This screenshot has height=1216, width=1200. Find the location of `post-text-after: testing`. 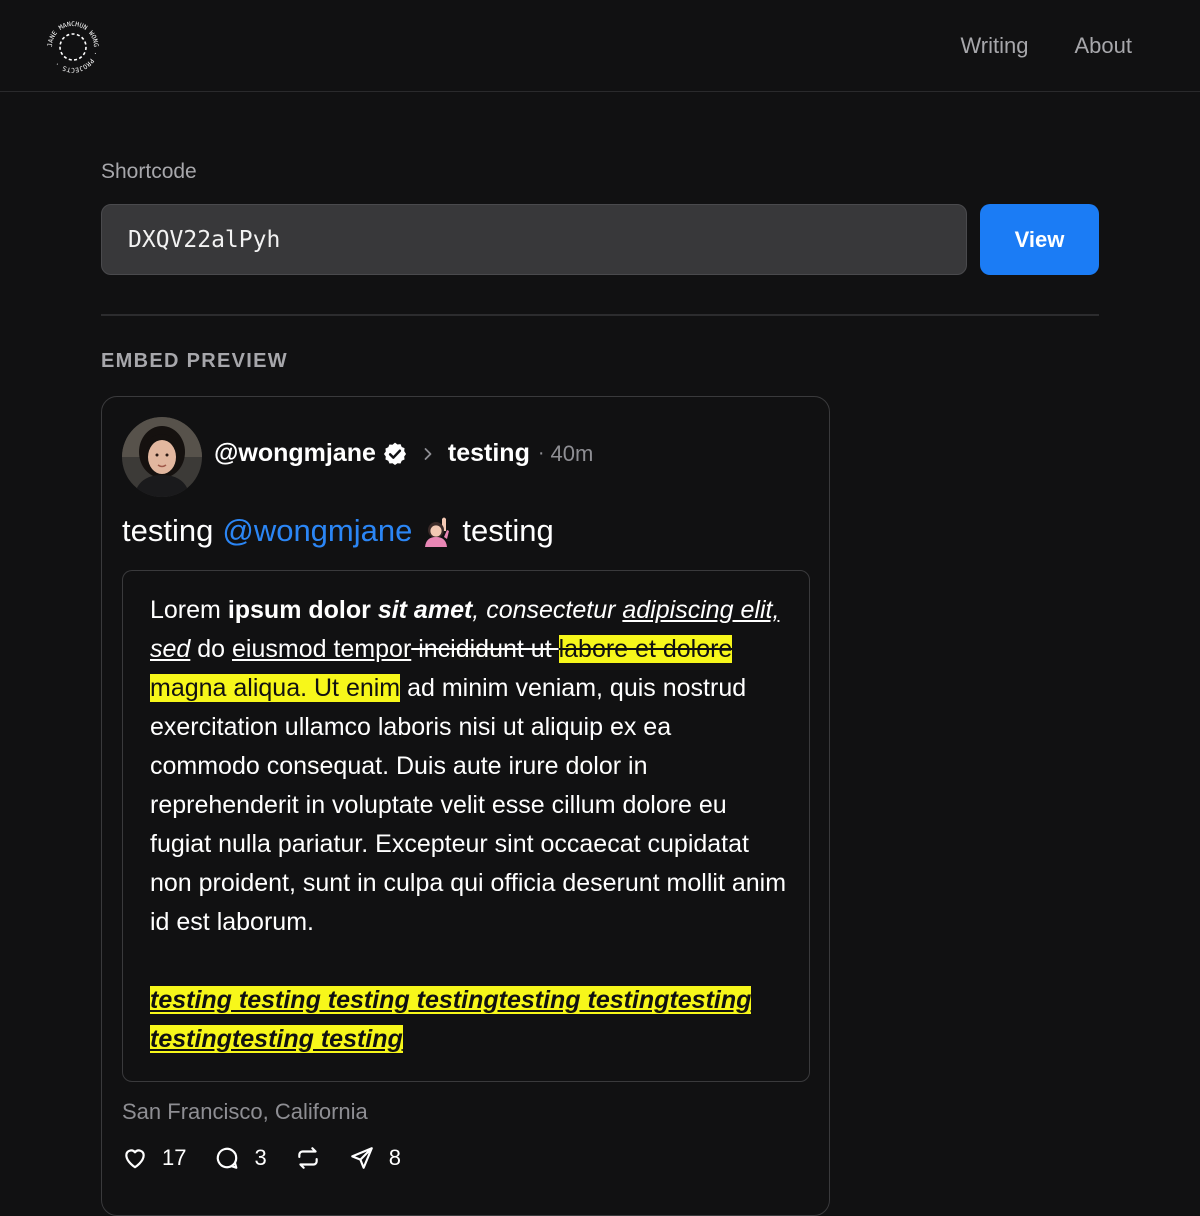

post-text-after: testing is located at coordinates (508, 530).